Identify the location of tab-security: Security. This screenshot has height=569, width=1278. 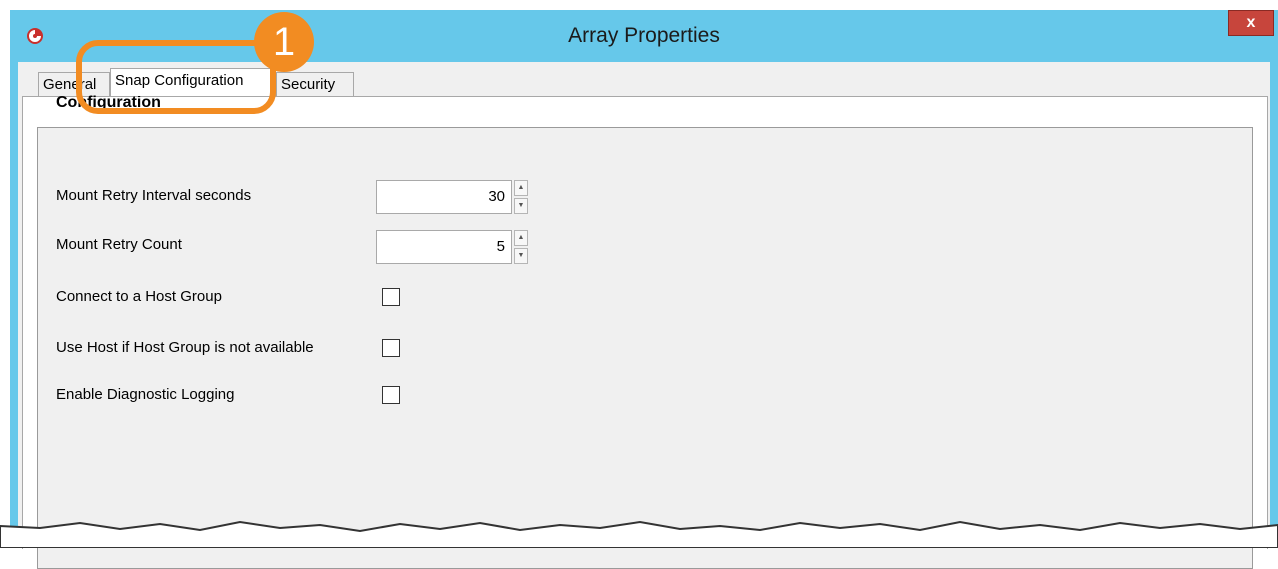
(315, 84).